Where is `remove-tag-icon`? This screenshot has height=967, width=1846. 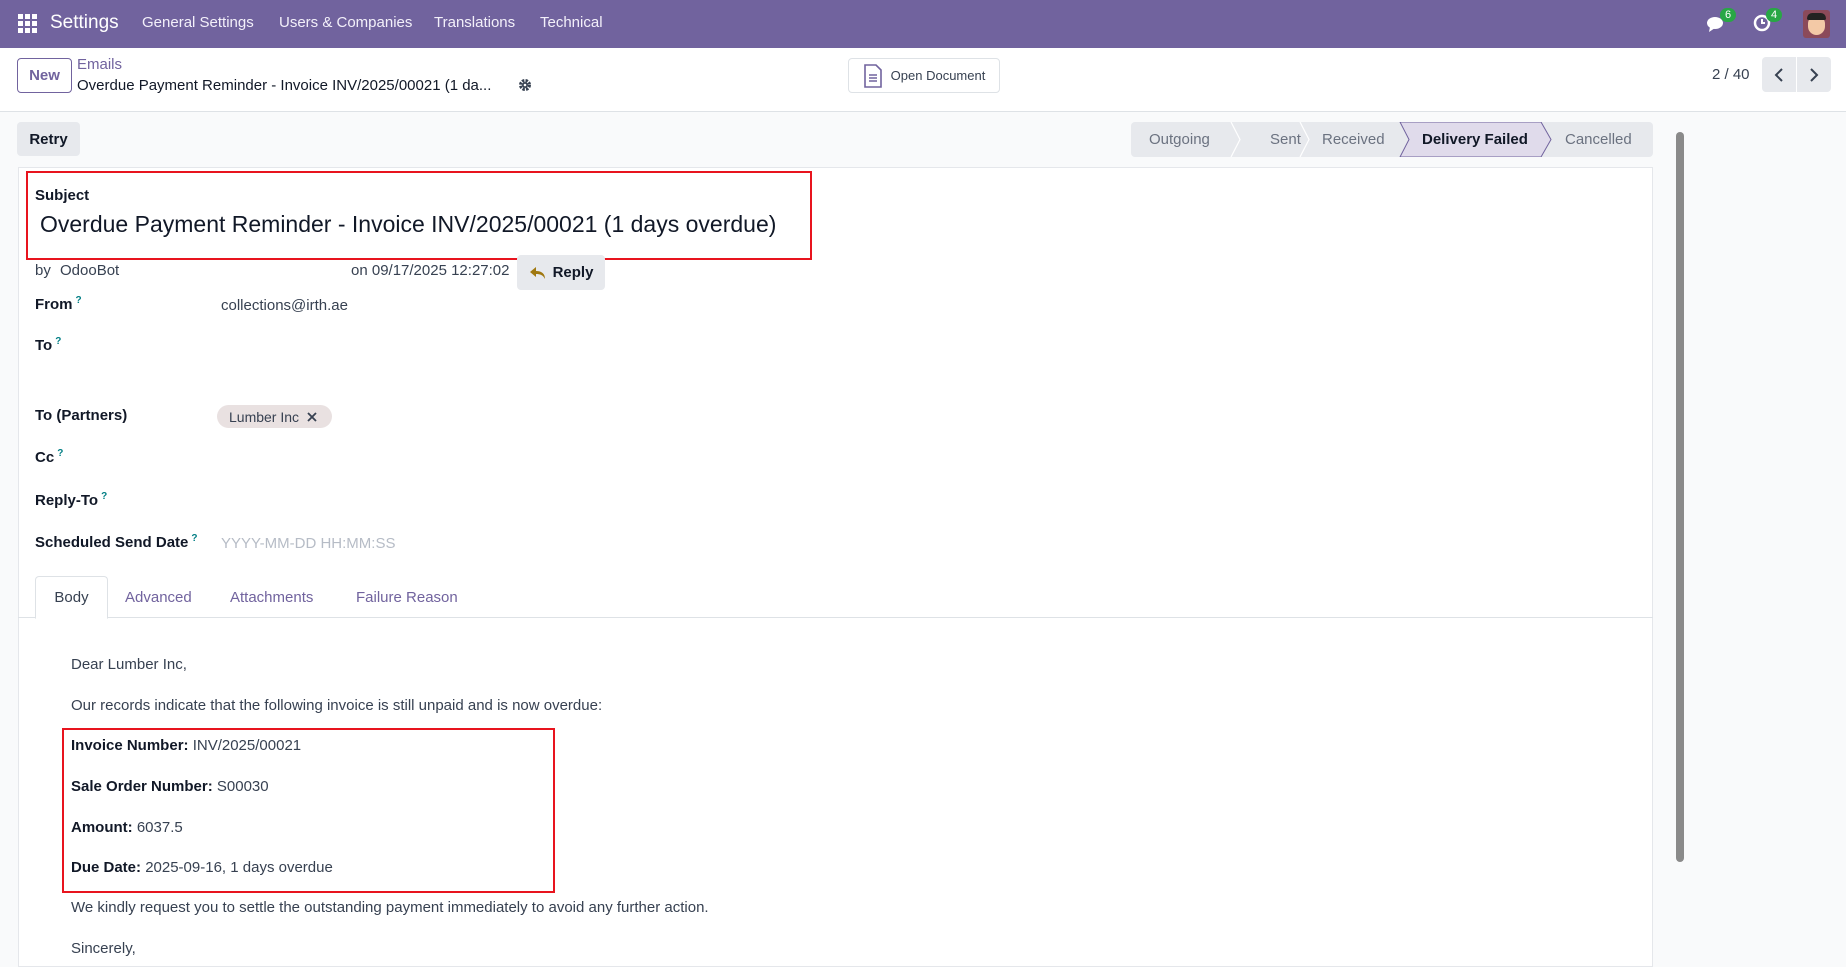
remove-tag-icon is located at coordinates (312, 417).